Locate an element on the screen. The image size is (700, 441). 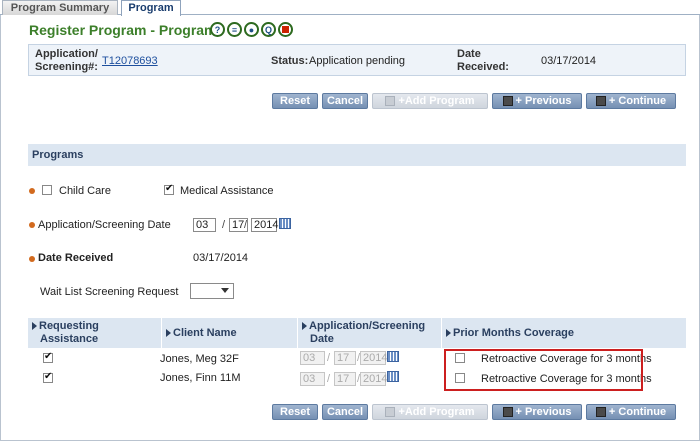
stop-icon is located at coordinates (285, 29).